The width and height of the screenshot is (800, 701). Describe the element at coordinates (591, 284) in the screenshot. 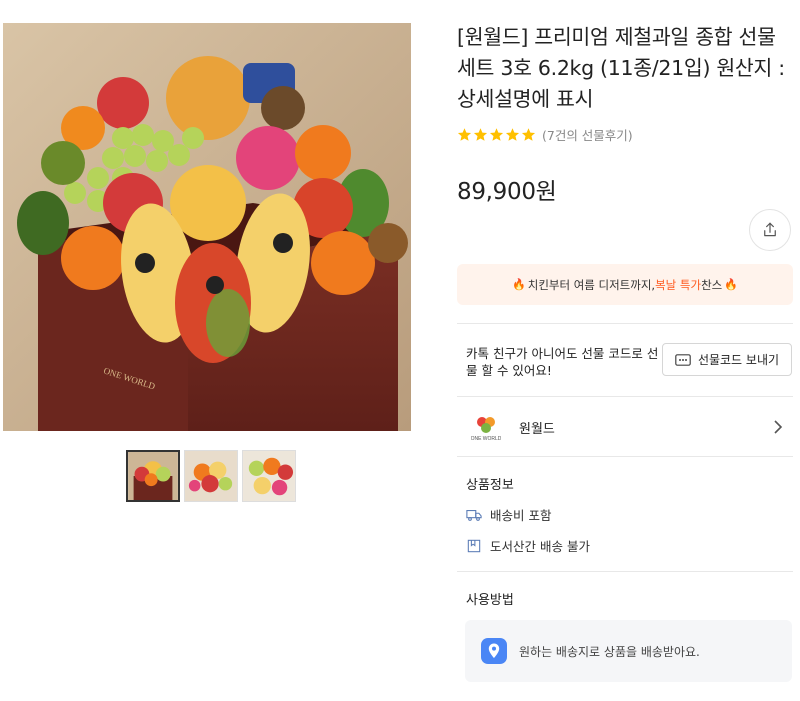

I see `banner-text: 치킨부터 여름 디저트까지,` at that location.